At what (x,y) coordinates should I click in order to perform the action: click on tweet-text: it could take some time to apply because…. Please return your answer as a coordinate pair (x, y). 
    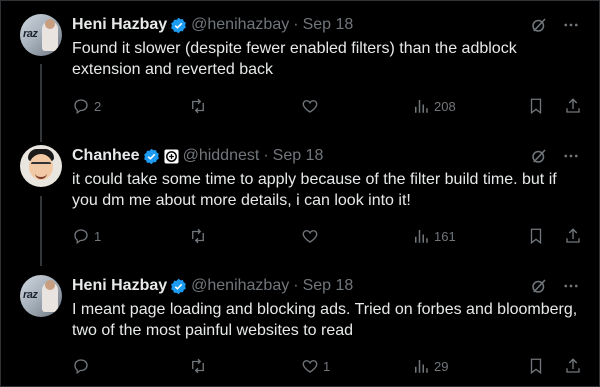
    Looking at the image, I should click on (314, 190).